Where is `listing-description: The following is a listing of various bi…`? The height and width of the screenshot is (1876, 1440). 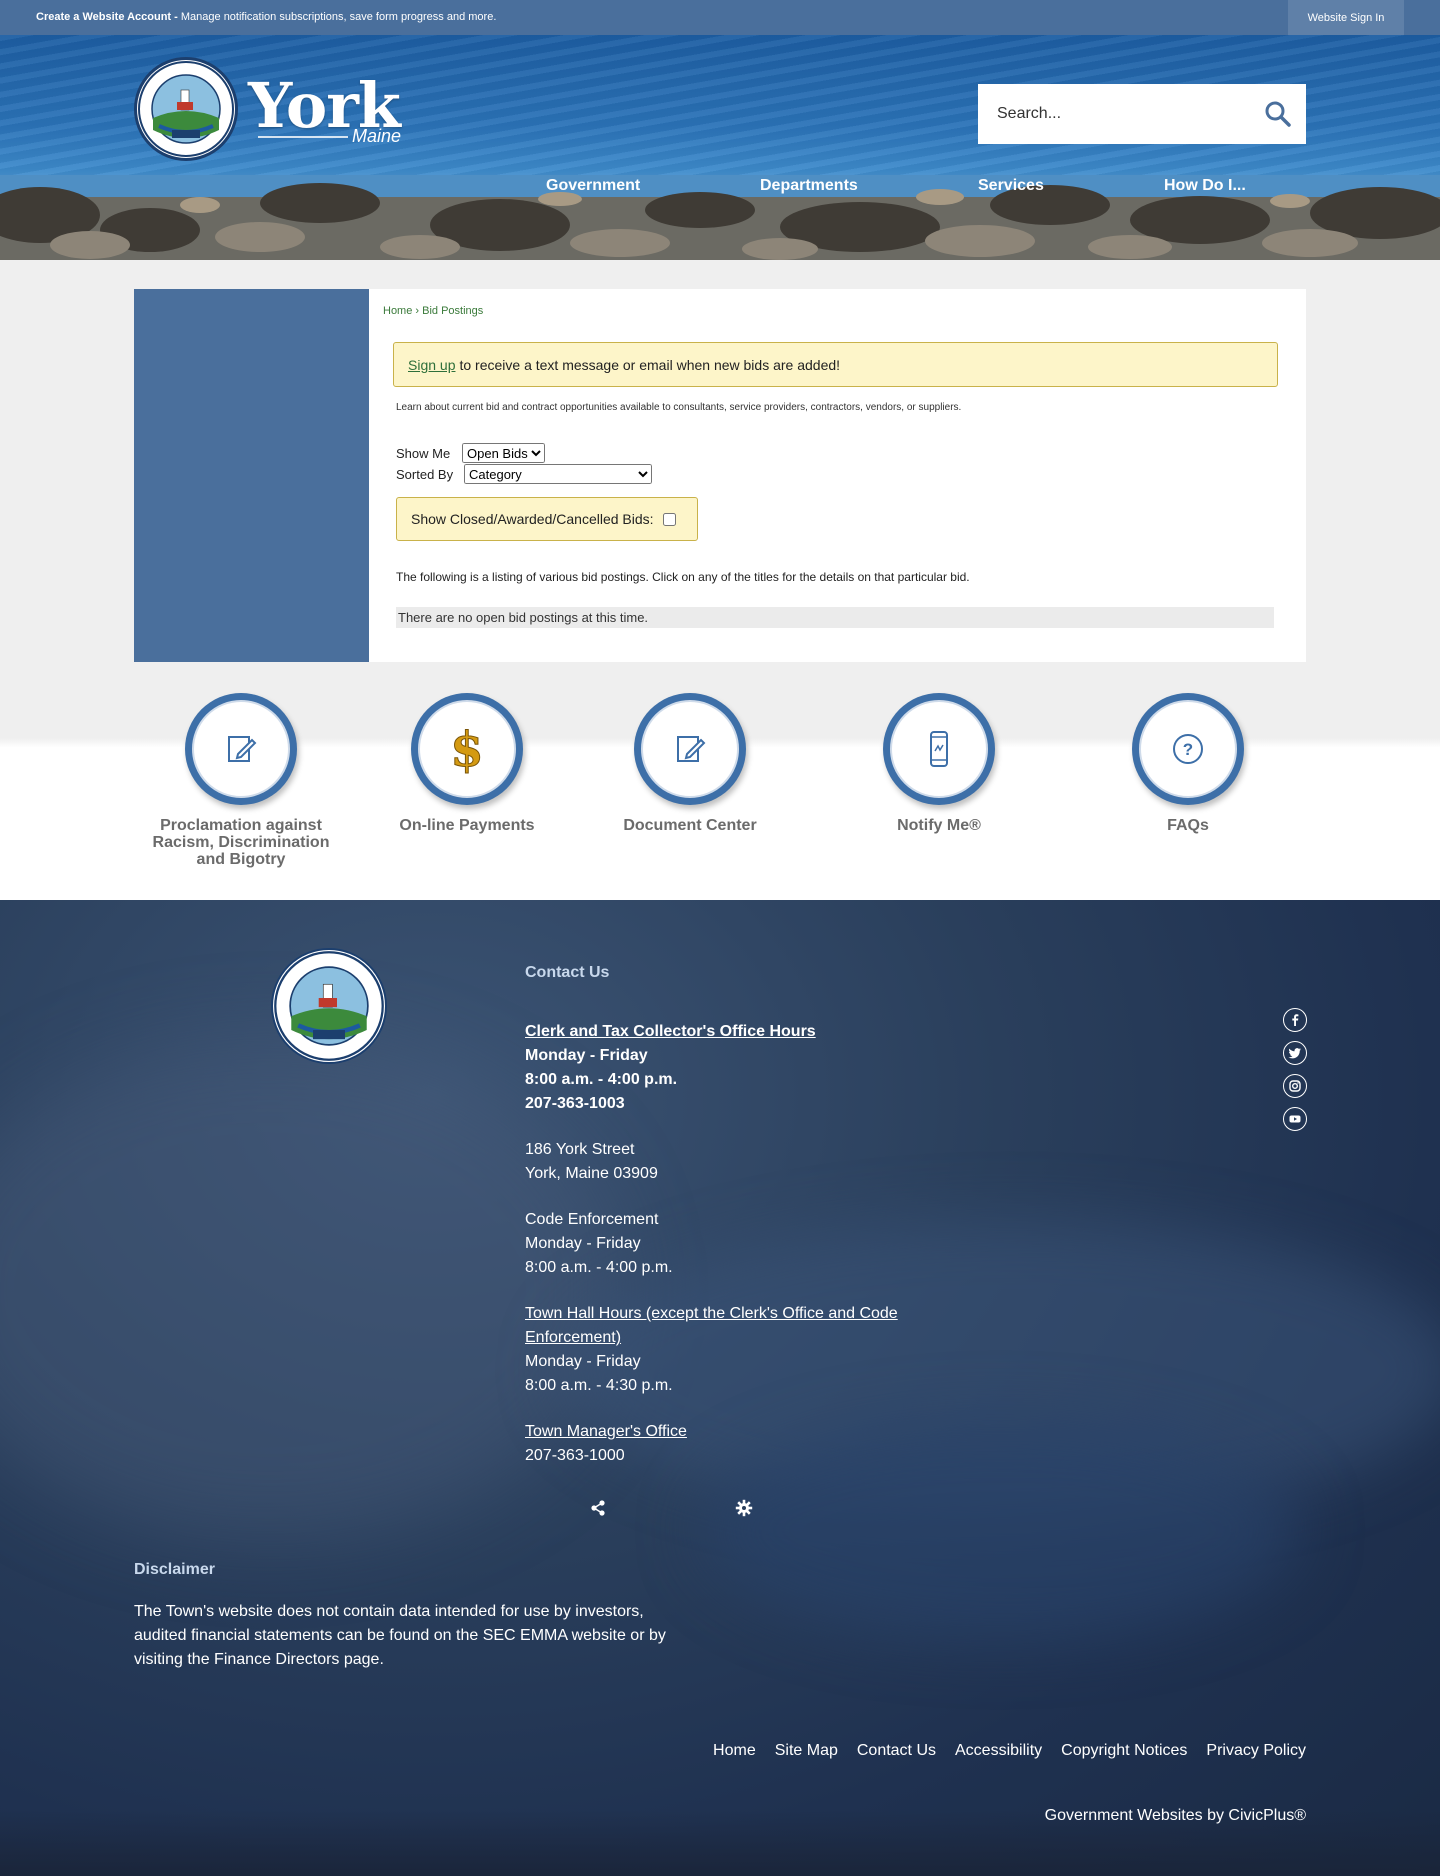
listing-description: The following is a listing of various bi… is located at coordinates (683, 577).